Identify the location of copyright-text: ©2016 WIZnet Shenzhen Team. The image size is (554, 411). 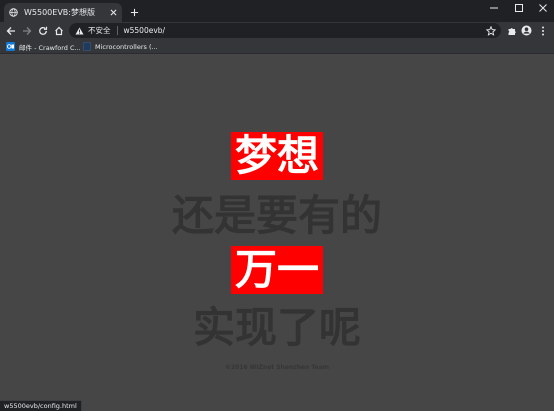
(277, 367).